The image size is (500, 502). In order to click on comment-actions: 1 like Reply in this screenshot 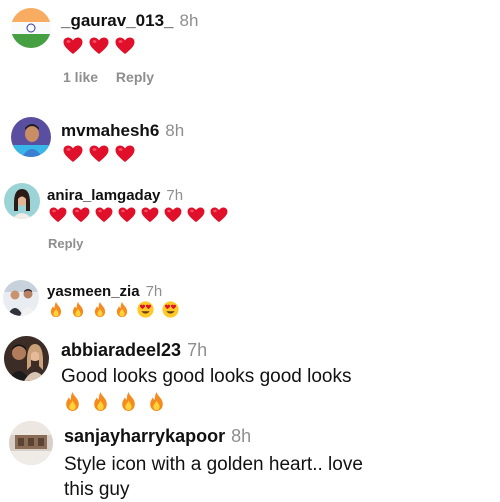, I will do `click(115, 77)`.